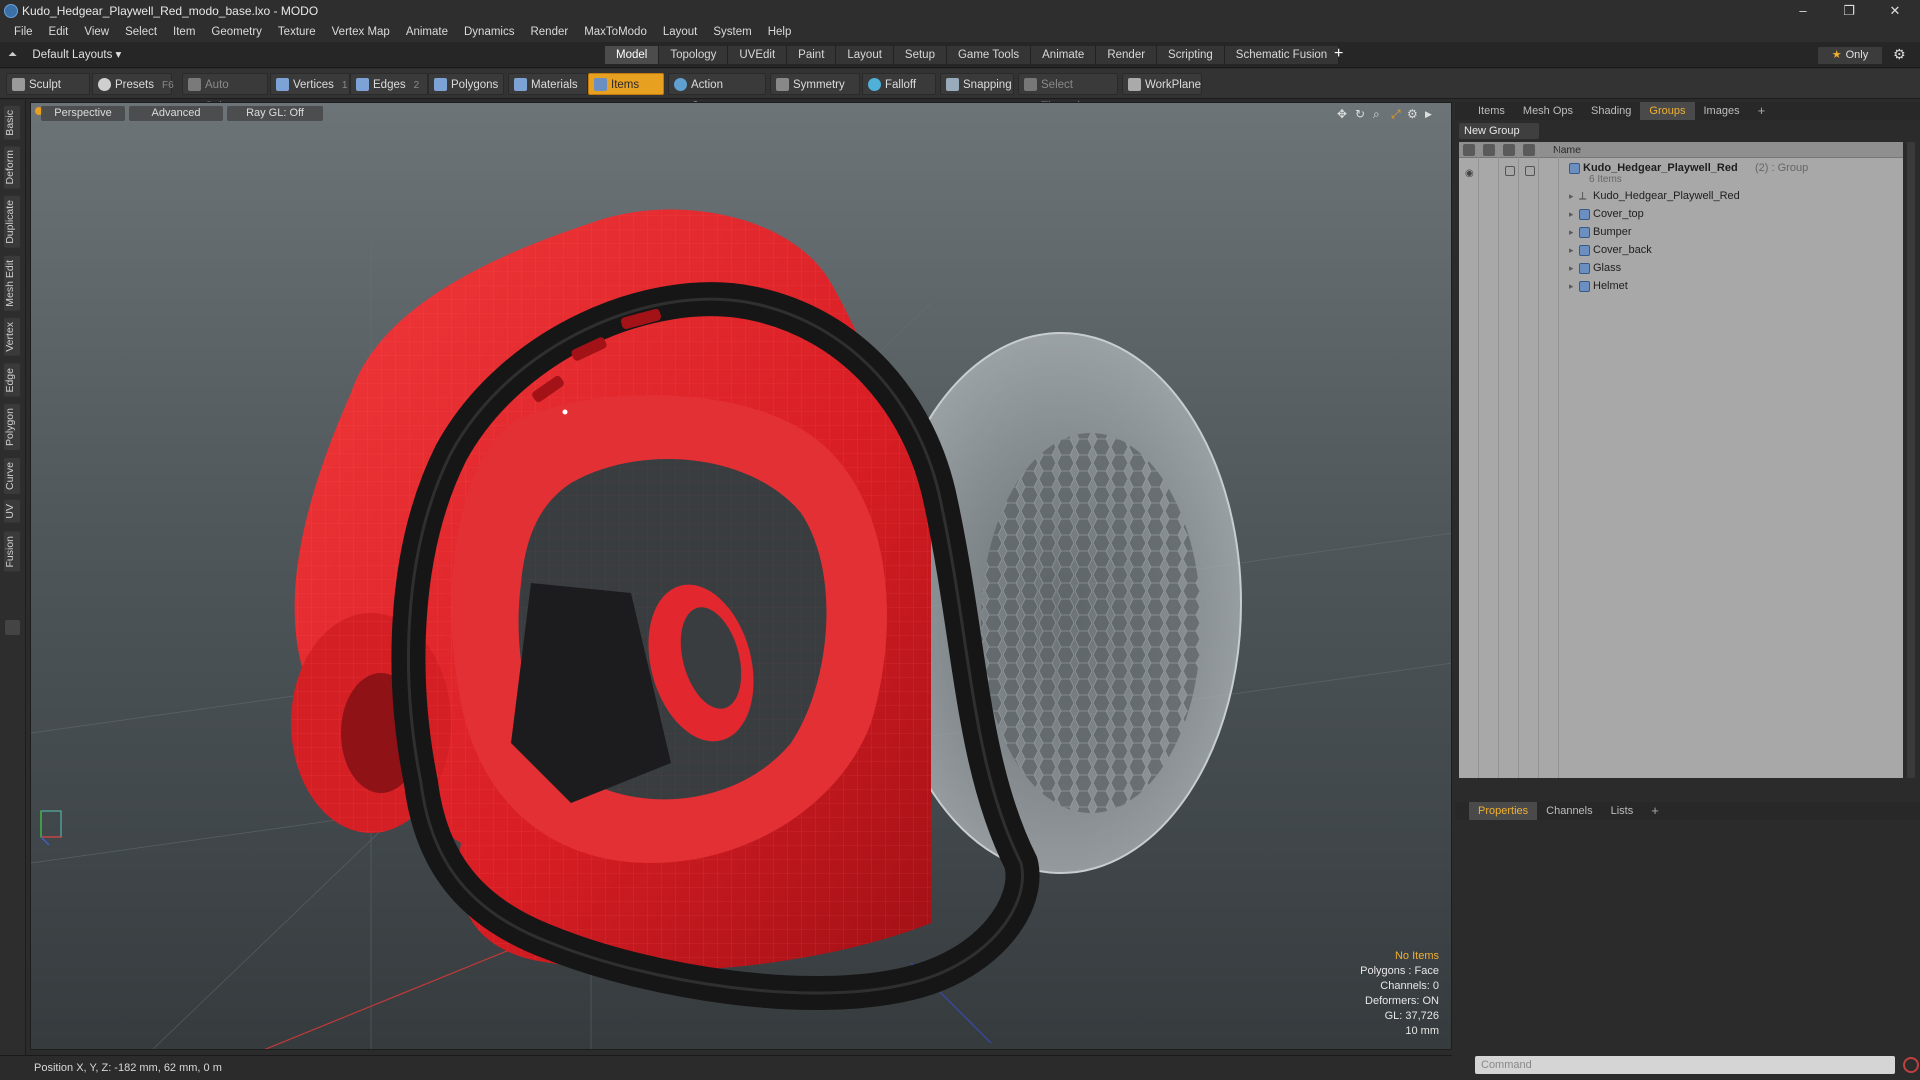 The height and width of the screenshot is (1080, 1920). I want to click on tab-render: Render, so click(1127, 55).